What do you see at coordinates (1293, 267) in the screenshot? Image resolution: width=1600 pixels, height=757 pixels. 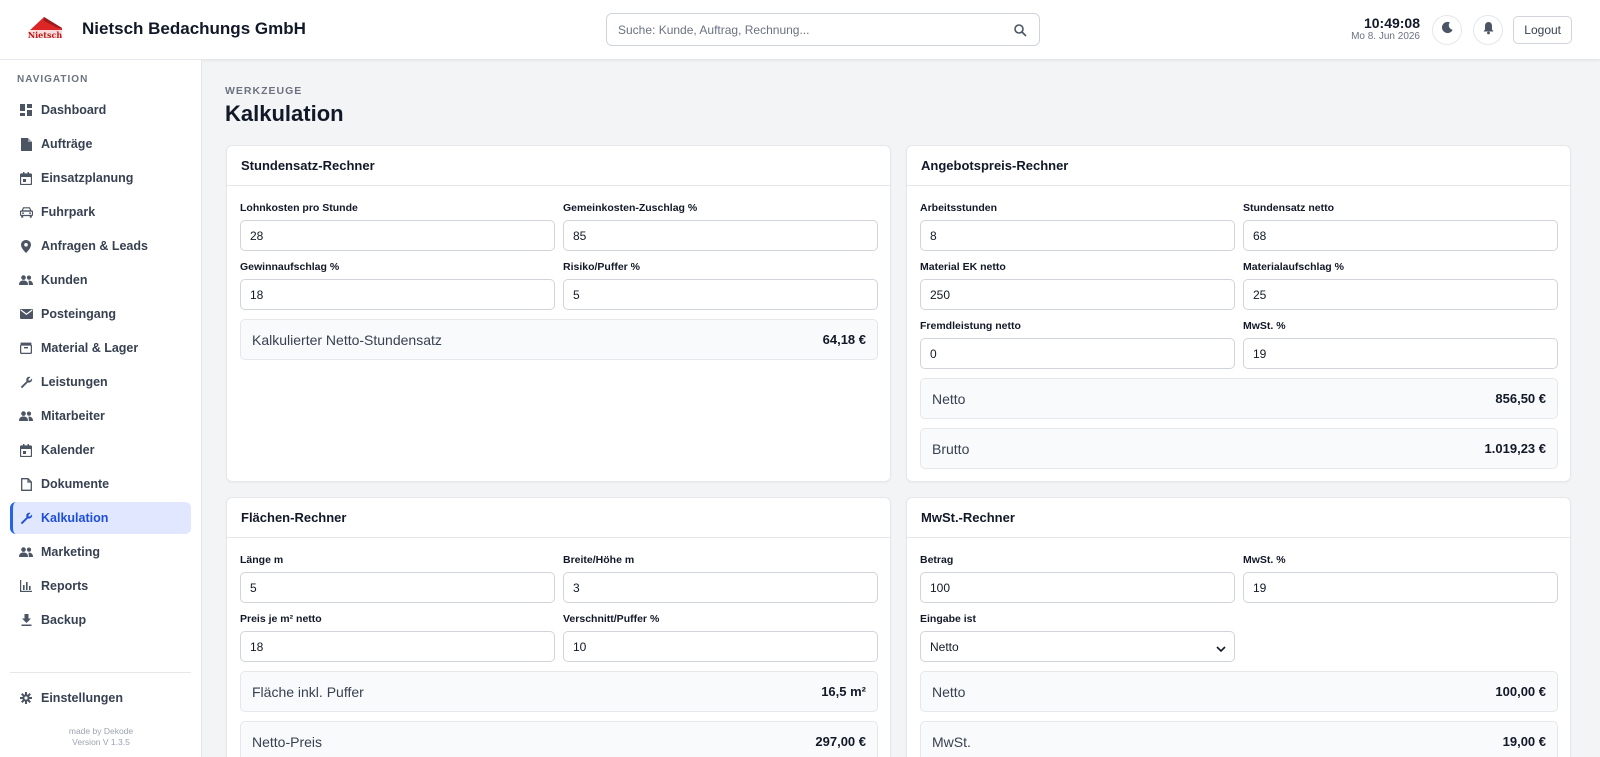 I see `aufschlag-label: Materialaufschlag %` at bounding box center [1293, 267].